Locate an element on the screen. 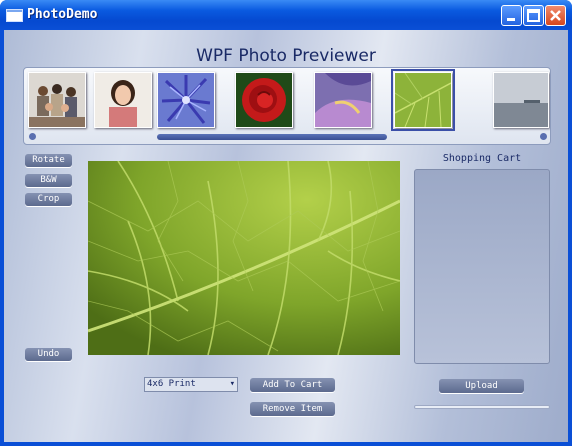  print-size-value: 4x6 Print is located at coordinates (171, 384).